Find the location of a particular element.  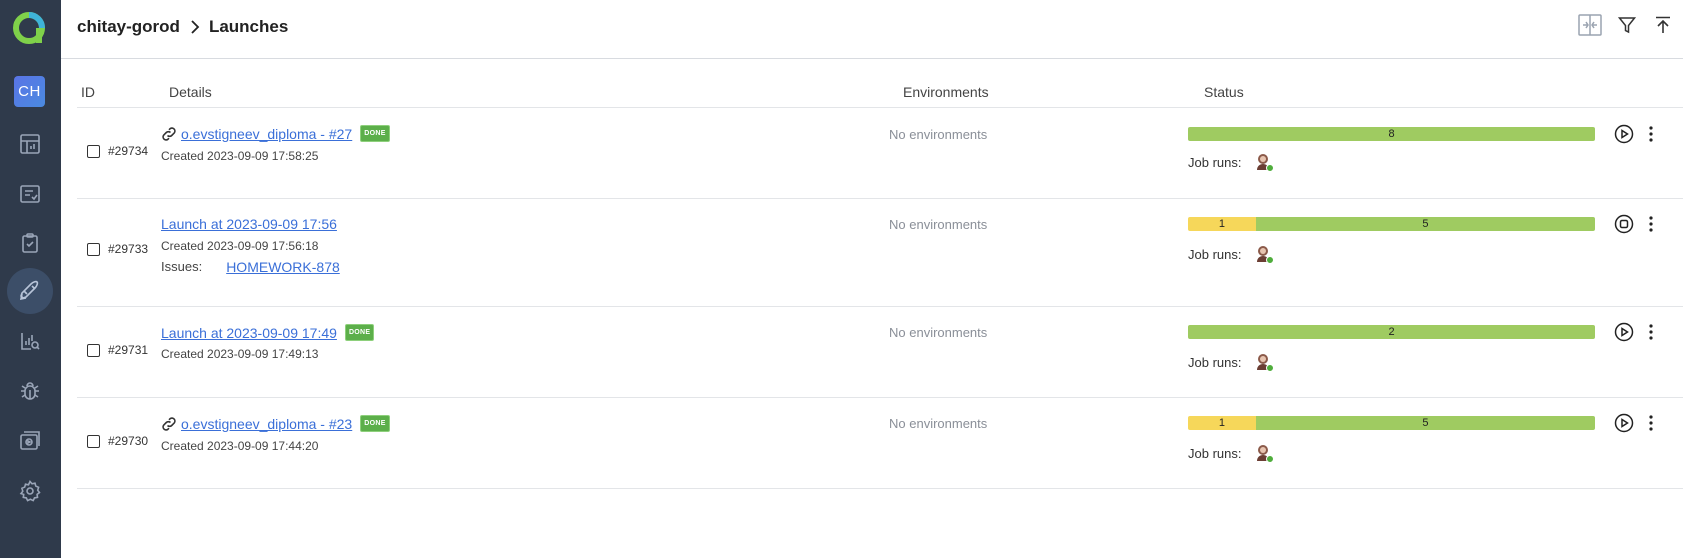

chevron-right-icon is located at coordinates (195, 27).